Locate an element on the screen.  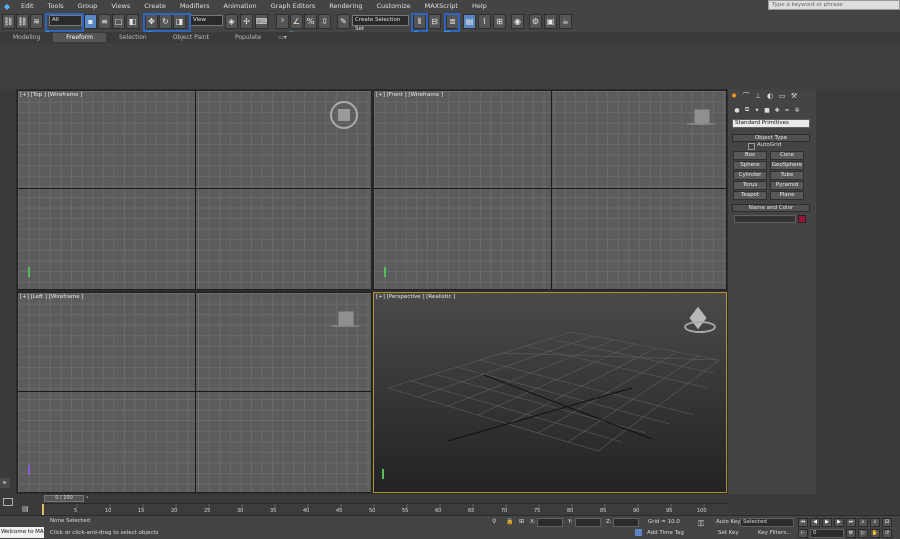
select-by-name-icon: ≡ is located at coordinates (104, 21).